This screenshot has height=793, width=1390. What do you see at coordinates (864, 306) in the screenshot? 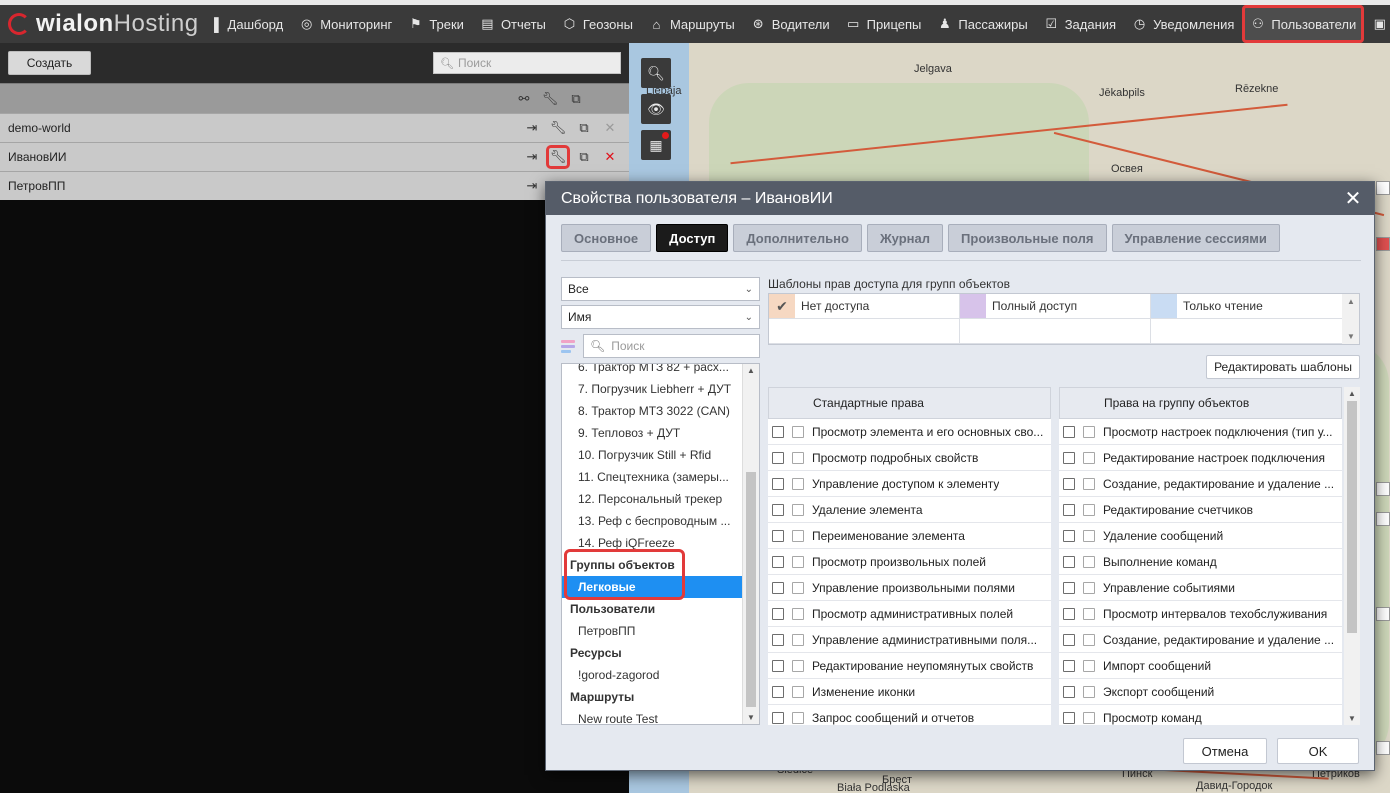
I see `template-cell: ✔ Нет доступа` at bounding box center [864, 306].